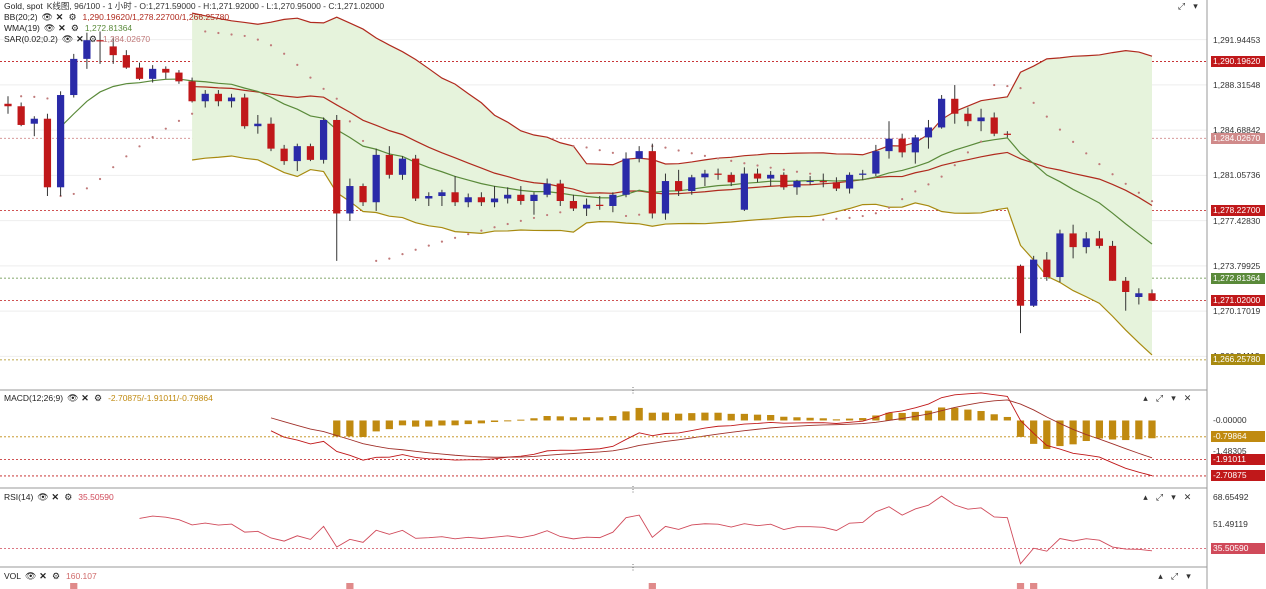 This screenshot has width=1266, height=589. Describe the element at coordinates (81, 576) in the screenshot. I see `vol-value: 160.107` at that location.